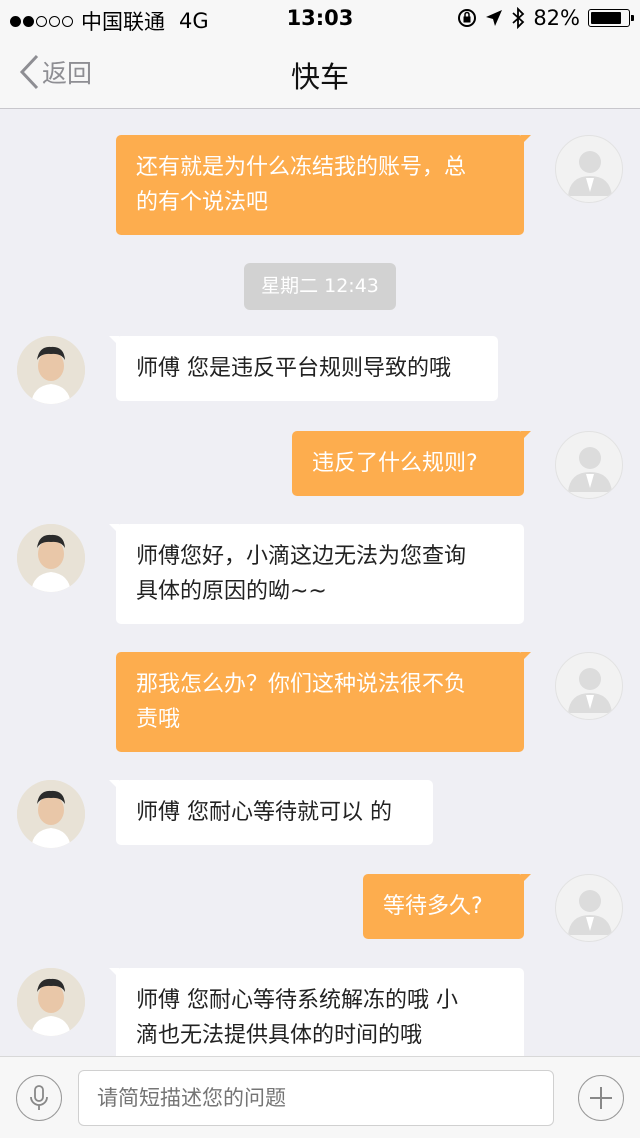  Describe the element at coordinates (323, 185) in the screenshot. I see `message-bubble-outgoing: 还有就是为什么冻结我的账号，总 的有个说法吧` at that location.